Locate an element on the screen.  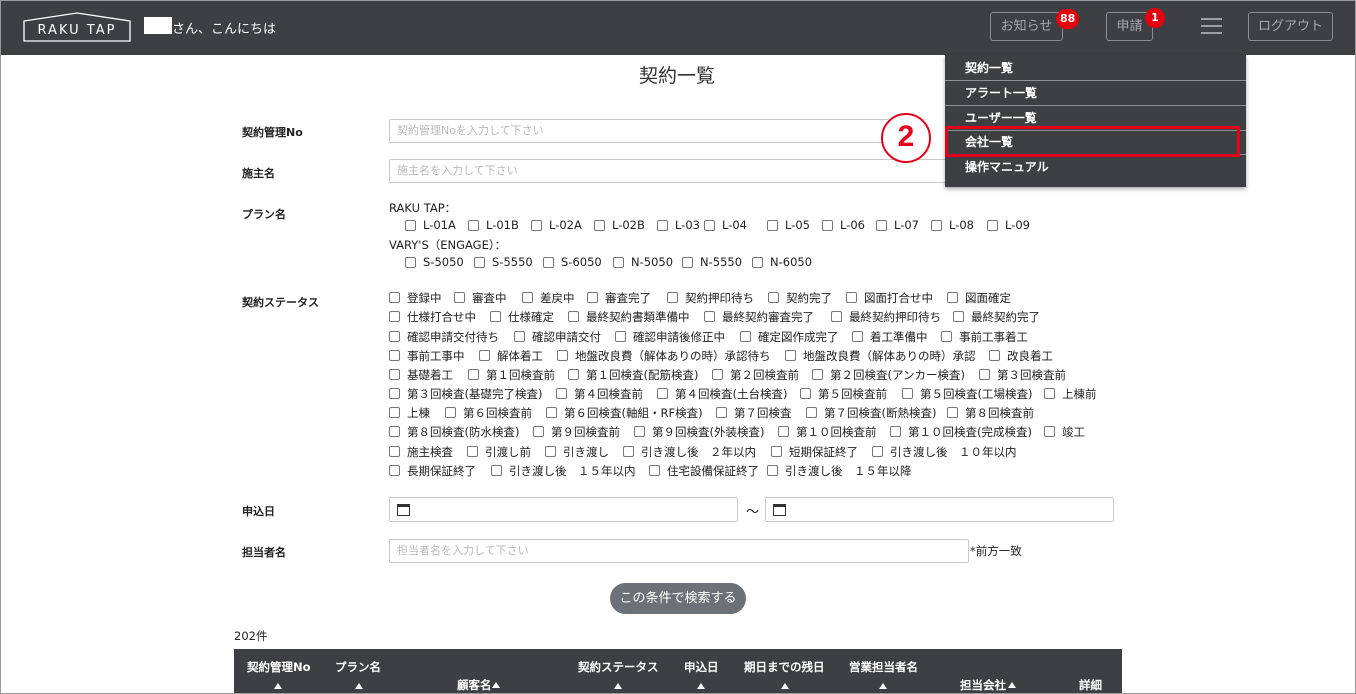
status-option-4-0-checkbox is located at coordinates (394, 374).